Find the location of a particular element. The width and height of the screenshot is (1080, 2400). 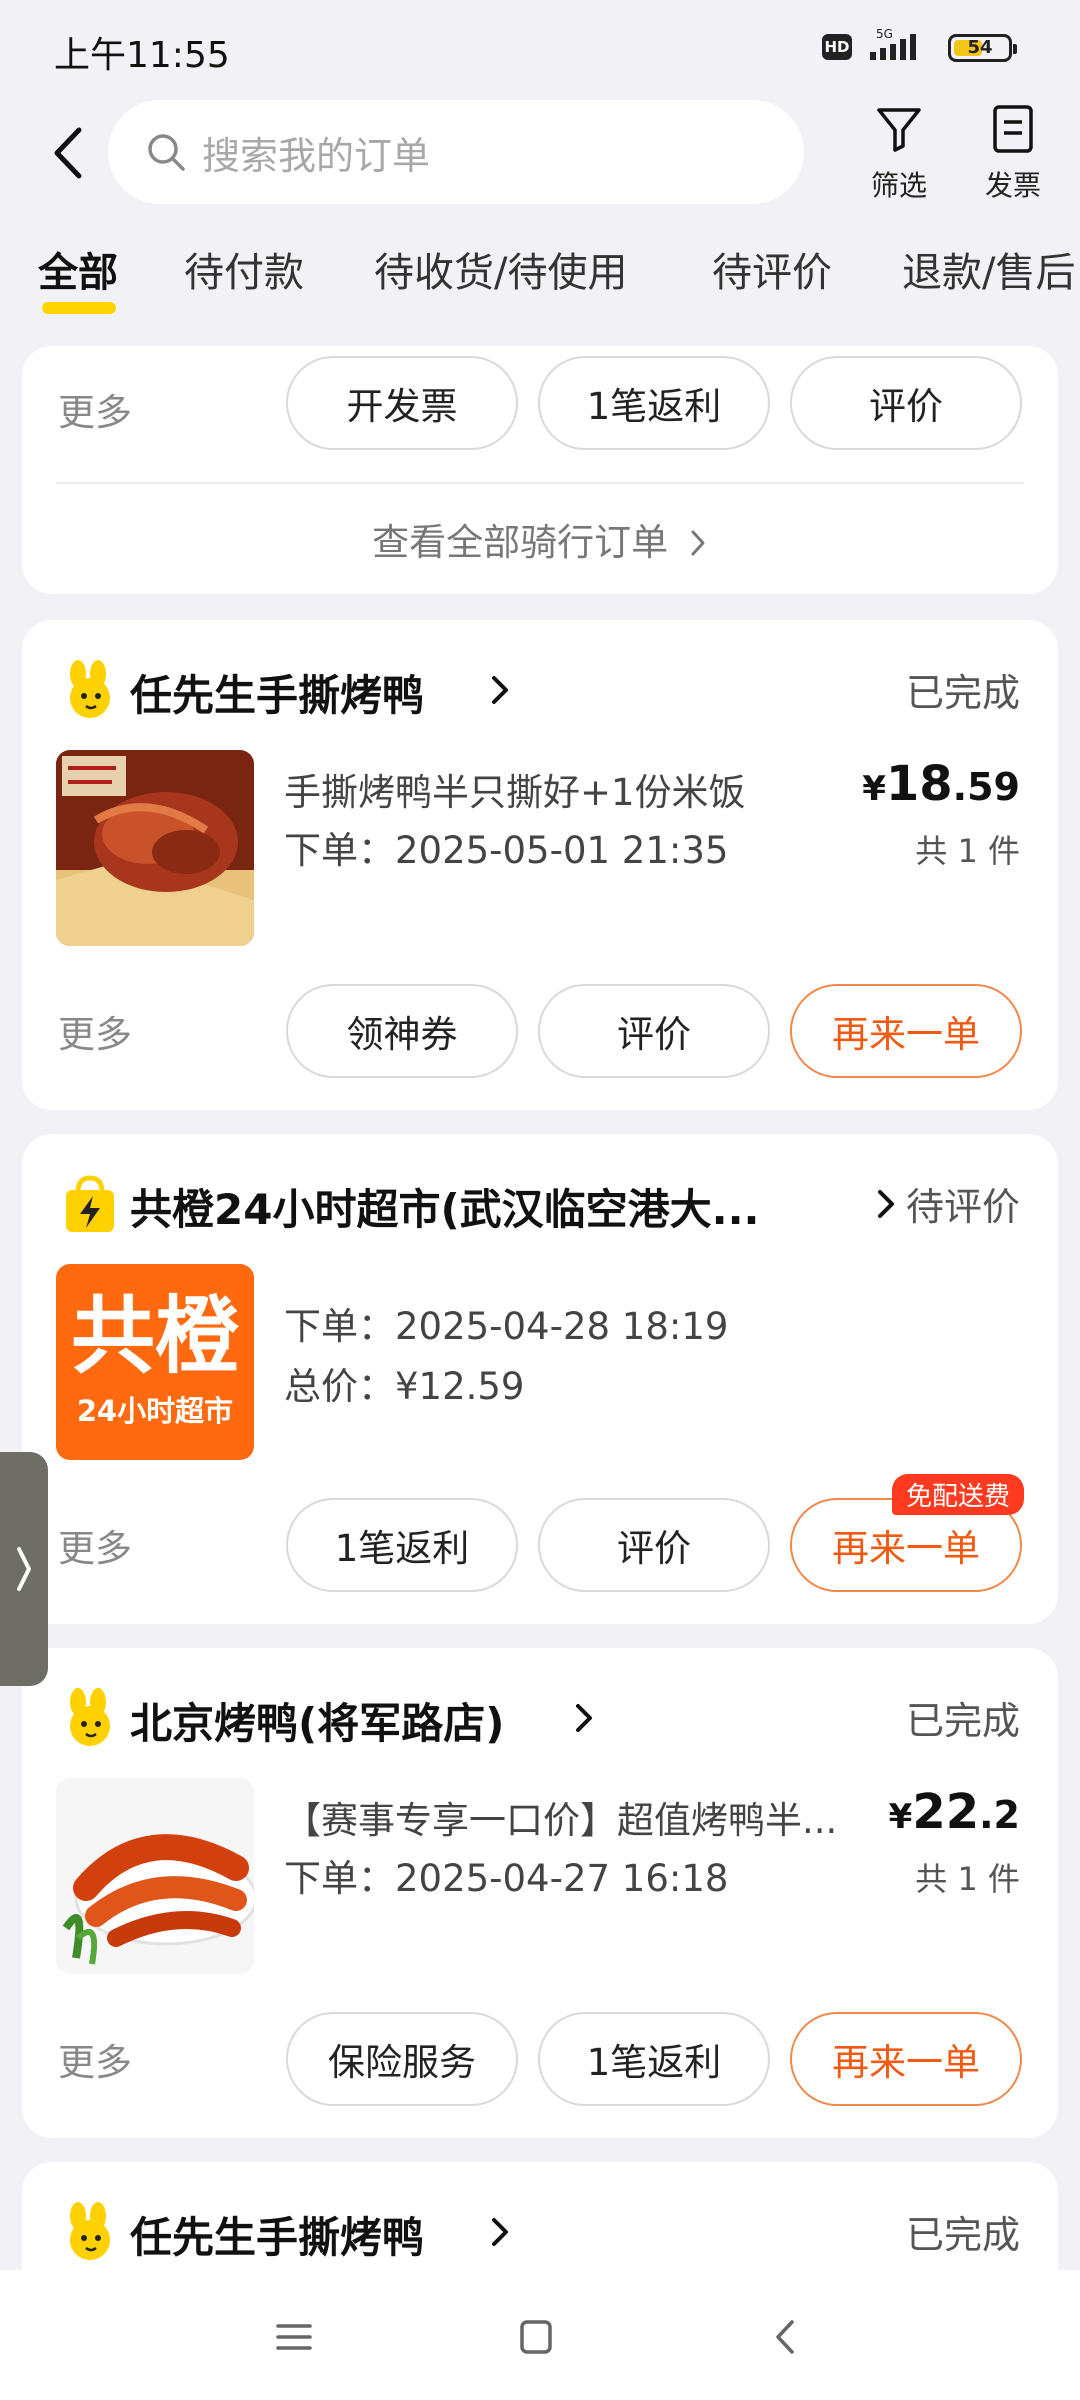

invoice-button: 发票 is located at coordinates (1013, 154).